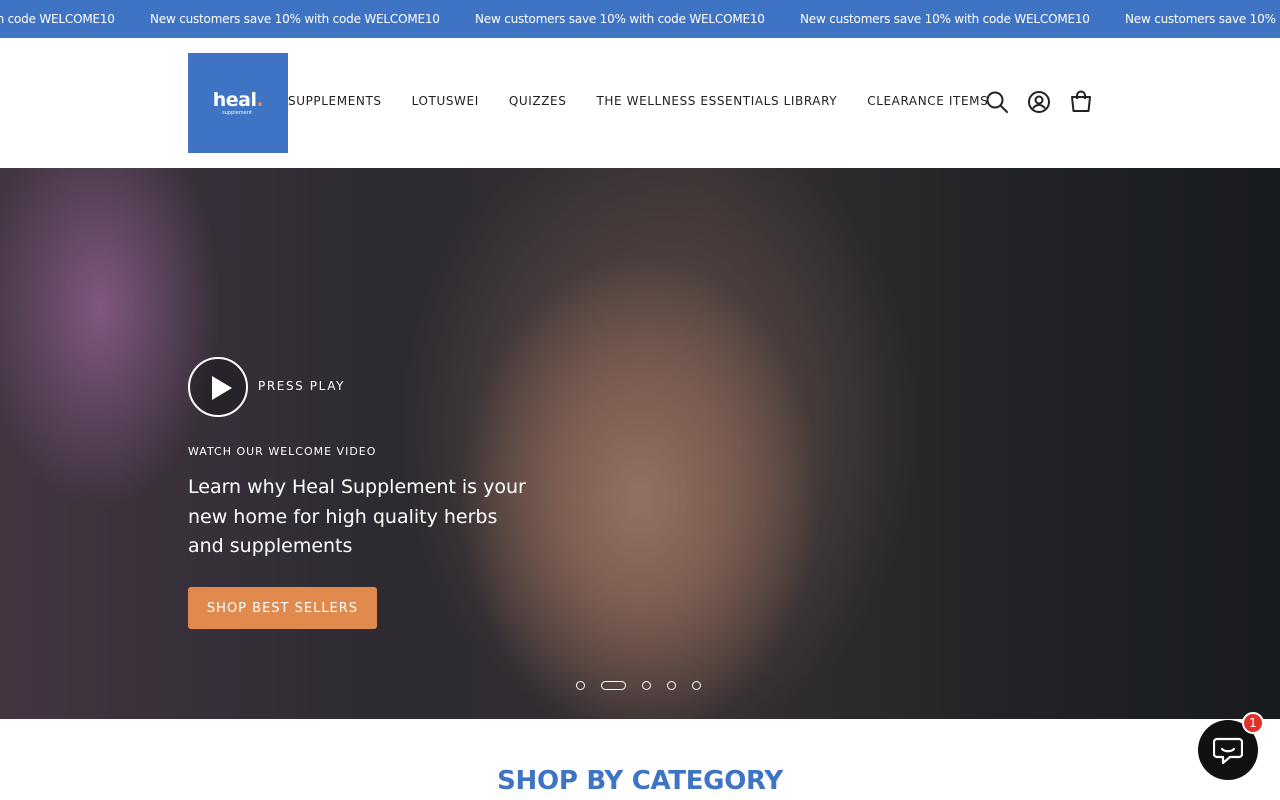 The image size is (1280, 800). Describe the element at coordinates (716, 101) in the screenshot. I see `nav-item-wellness-library: THE WELLNESS ESSENTIALS LIBRARY` at that location.